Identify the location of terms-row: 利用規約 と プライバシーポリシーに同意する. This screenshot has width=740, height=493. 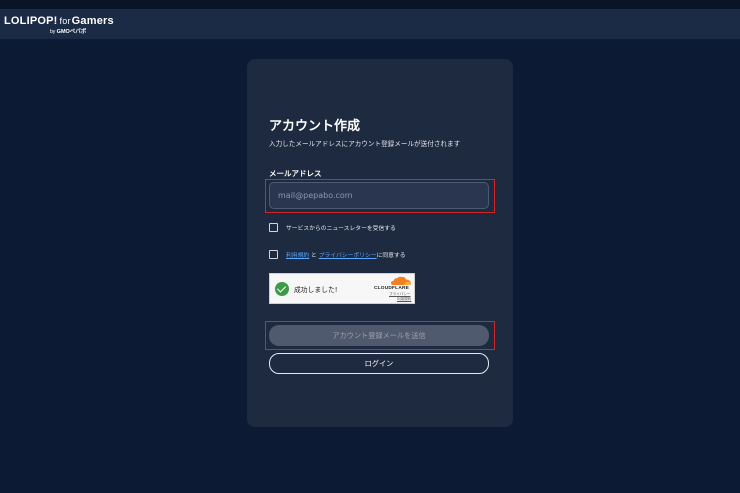
(337, 254).